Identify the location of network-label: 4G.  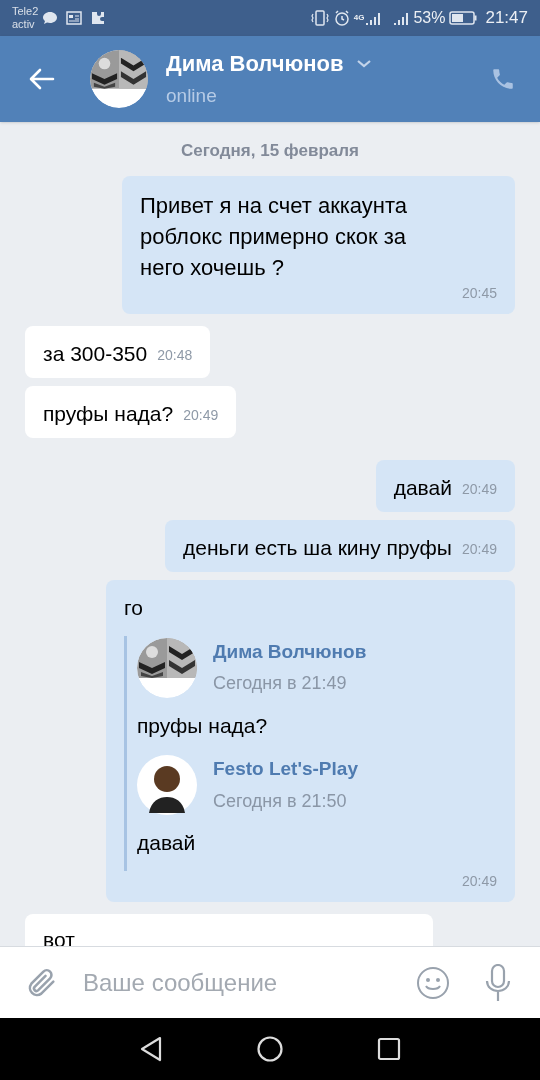
(359, 18).